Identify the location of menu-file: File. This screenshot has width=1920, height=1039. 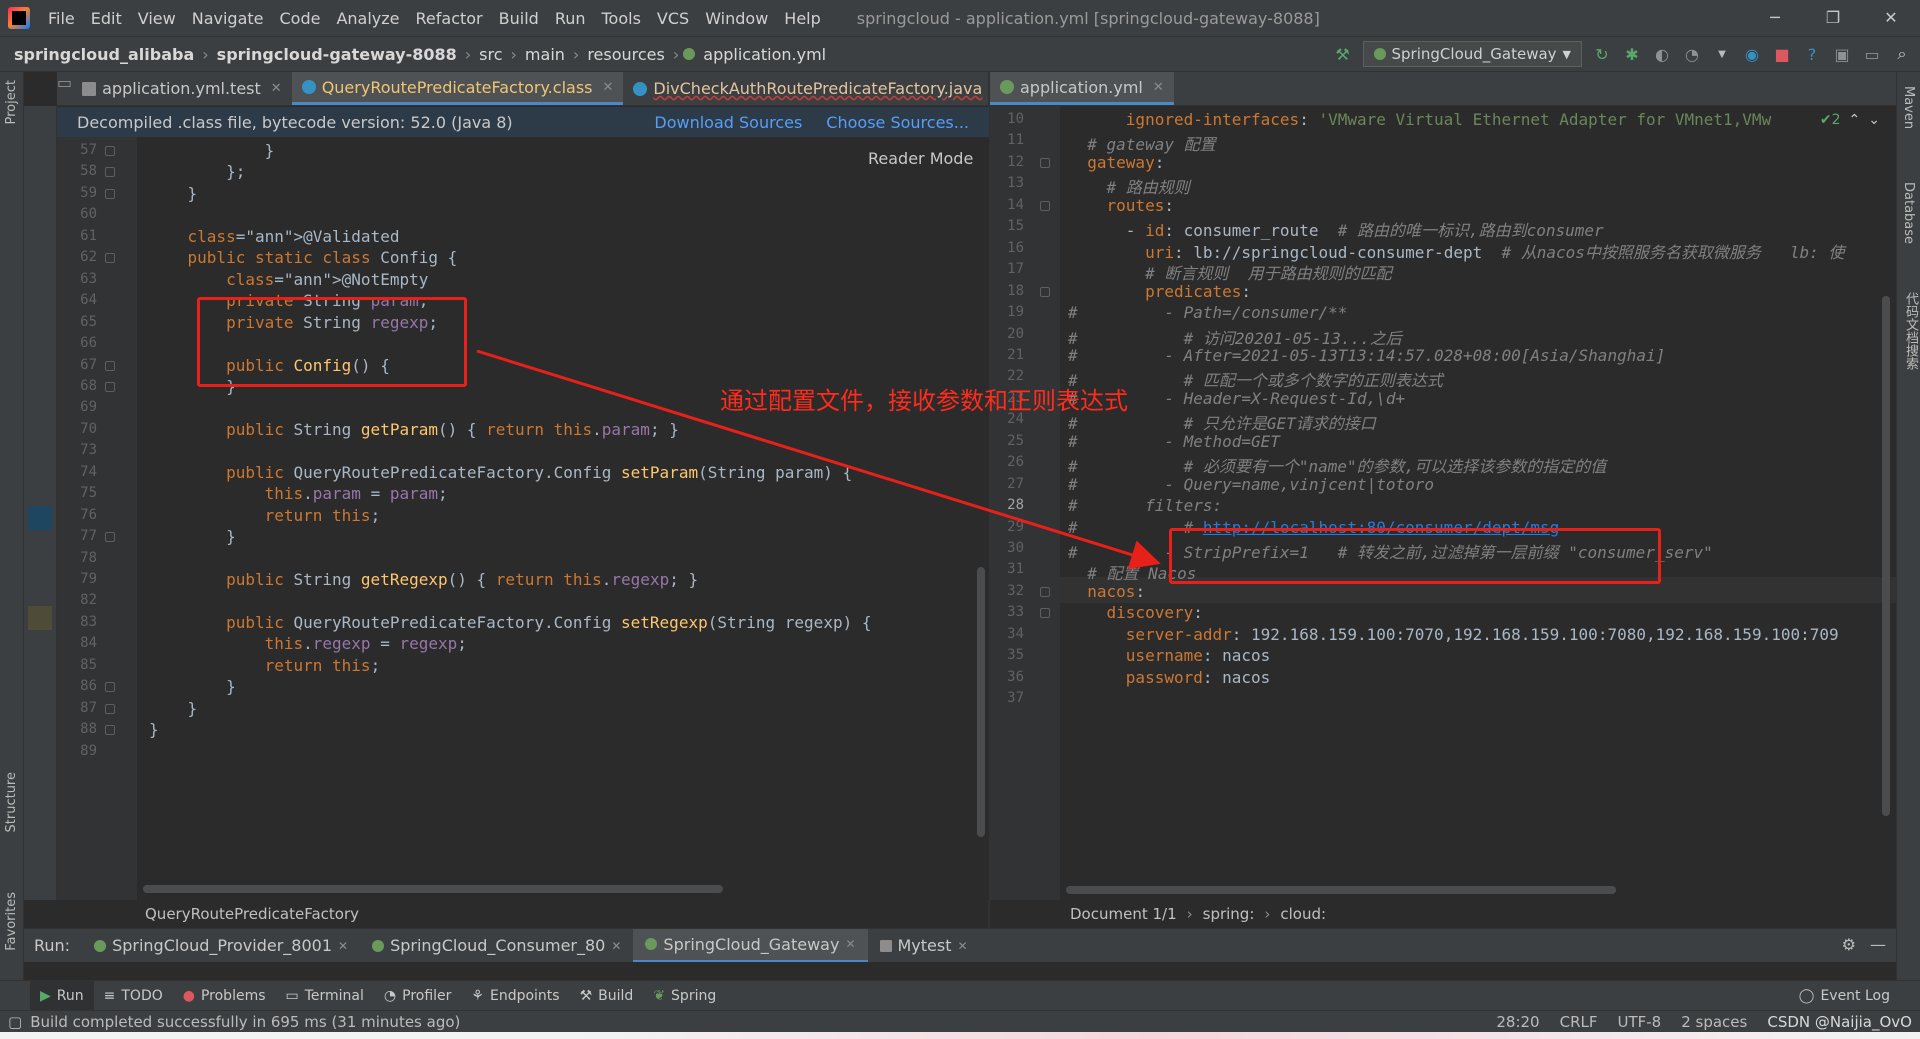
(61, 18).